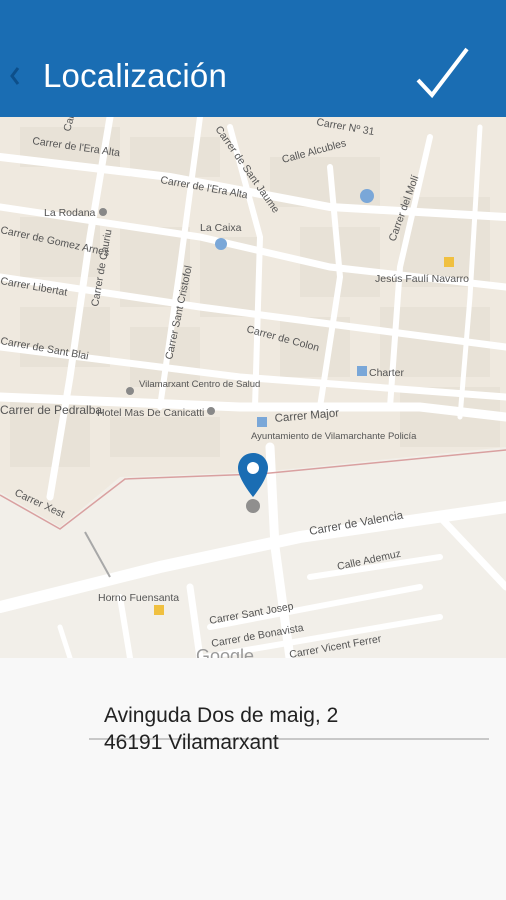 This screenshot has width=506, height=900. What do you see at coordinates (159, 610) in the screenshot?
I see `bakery-icon` at bounding box center [159, 610].